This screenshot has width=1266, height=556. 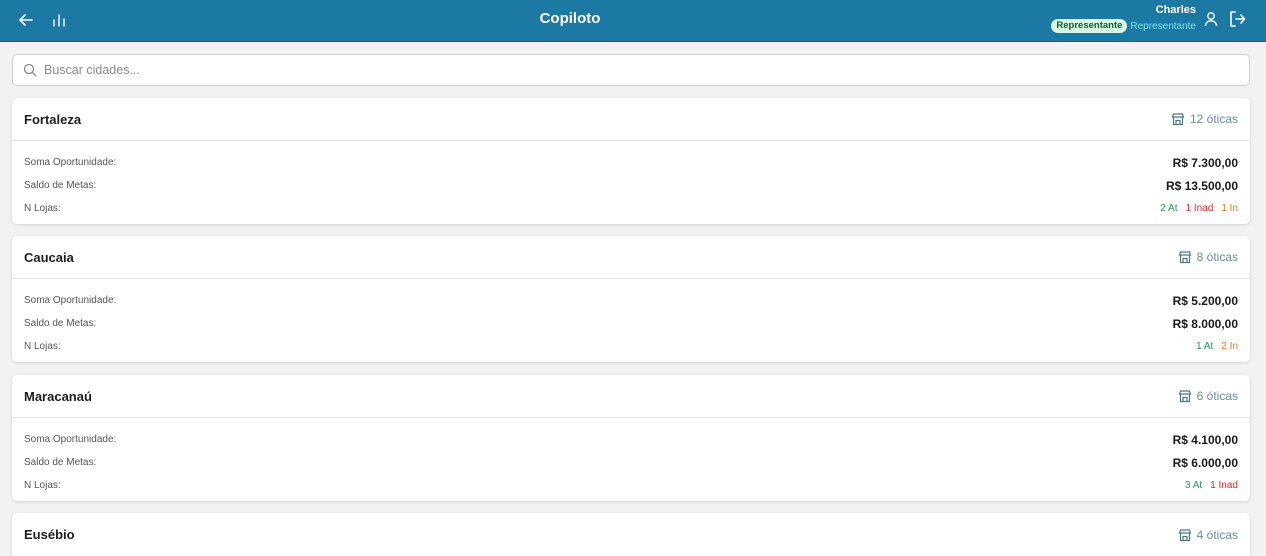 I want to click on user-name: Charles, so click(x=1175, y=10).